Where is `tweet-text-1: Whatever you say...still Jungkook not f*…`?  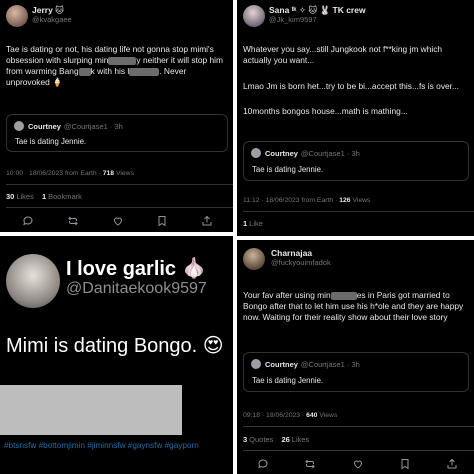 tweet-text-1: Whatever you say...still Jungkook not f*… is located at coordinates (343, 54).